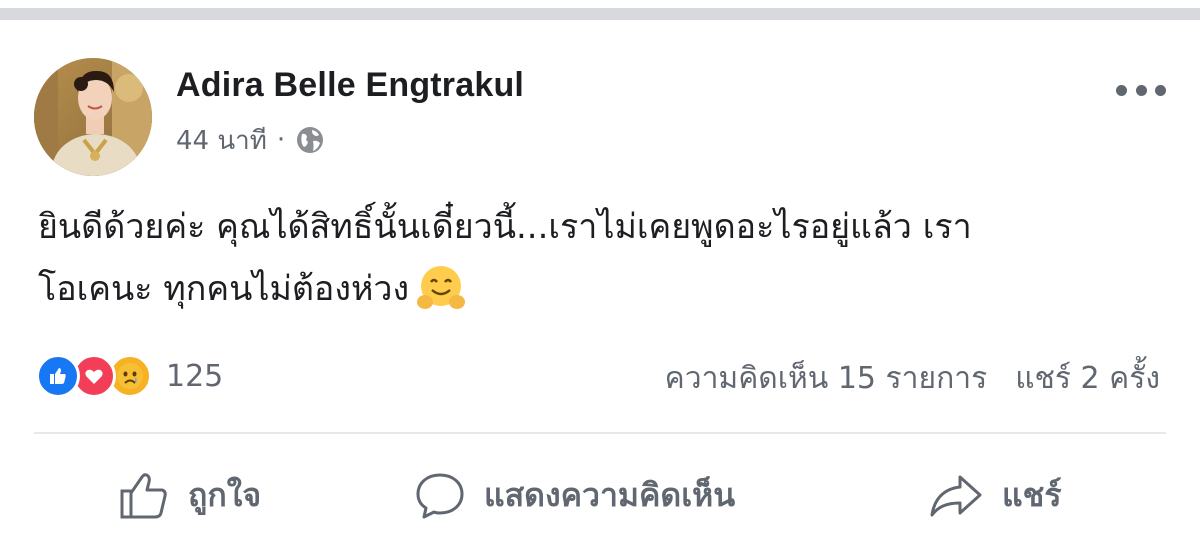 The width and height of the screenshot is (1200, 543). Describe the element at coordinates (995, 495) in the screenshot. I see `share-button: แชร์` at that location.